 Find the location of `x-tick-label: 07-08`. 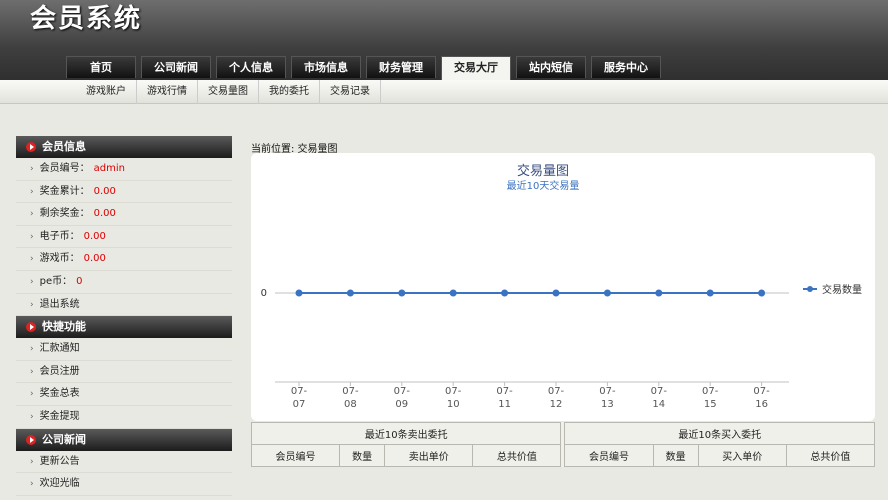

x-tick-label: 07-08 is located at coordinates (350, 398).